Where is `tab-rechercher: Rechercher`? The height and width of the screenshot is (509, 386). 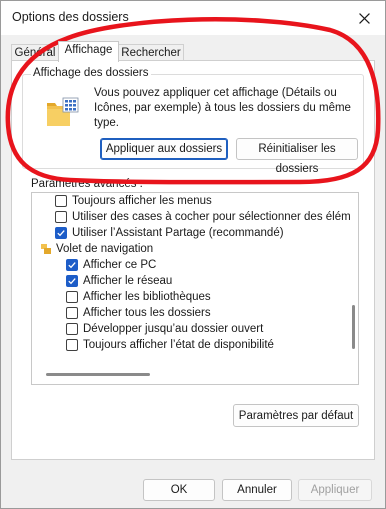 tab-rechercher: Rechercher is located at coordinates (151, 52).